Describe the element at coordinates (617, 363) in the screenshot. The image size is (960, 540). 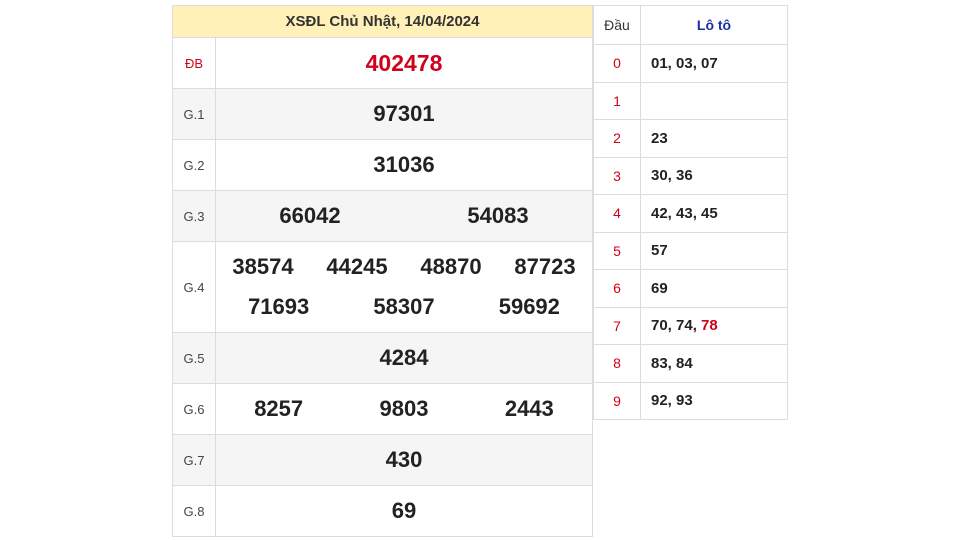
I see `dau-cell: 8` at that location.